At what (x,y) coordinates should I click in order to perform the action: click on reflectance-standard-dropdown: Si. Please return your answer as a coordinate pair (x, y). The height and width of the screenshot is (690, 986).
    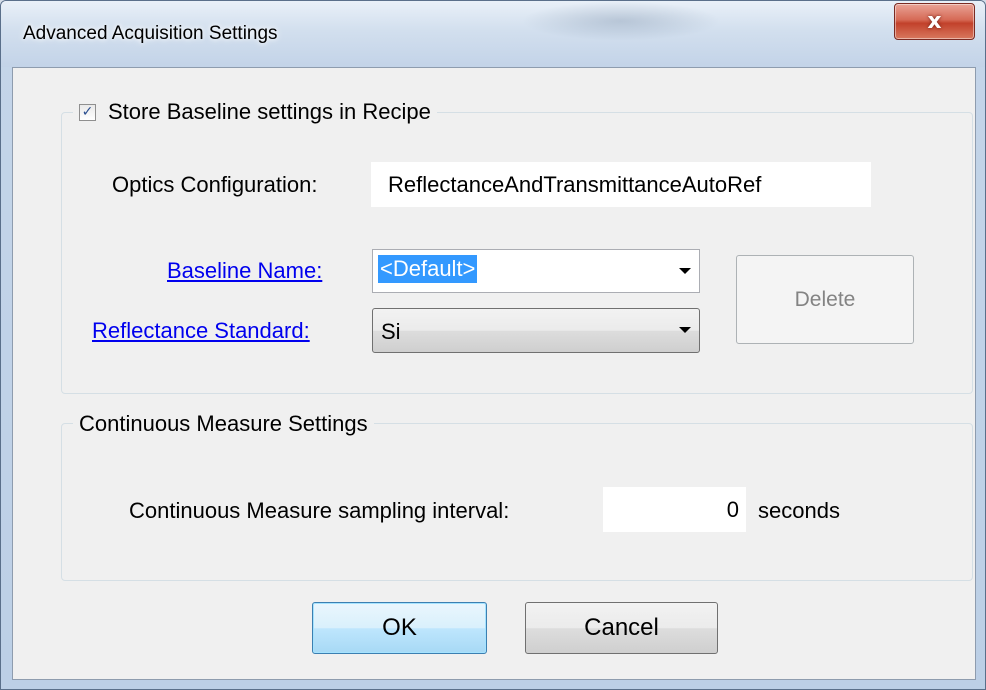
    Looking at the image, I should click on (536, 330).